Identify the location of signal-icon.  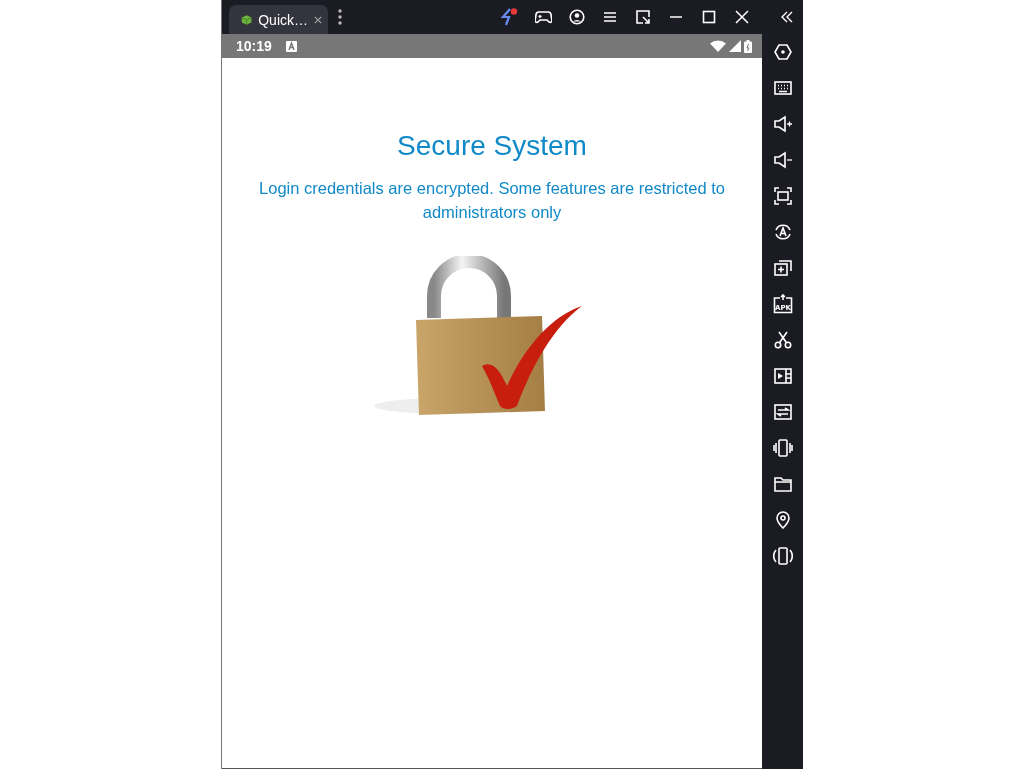
(735, 46).